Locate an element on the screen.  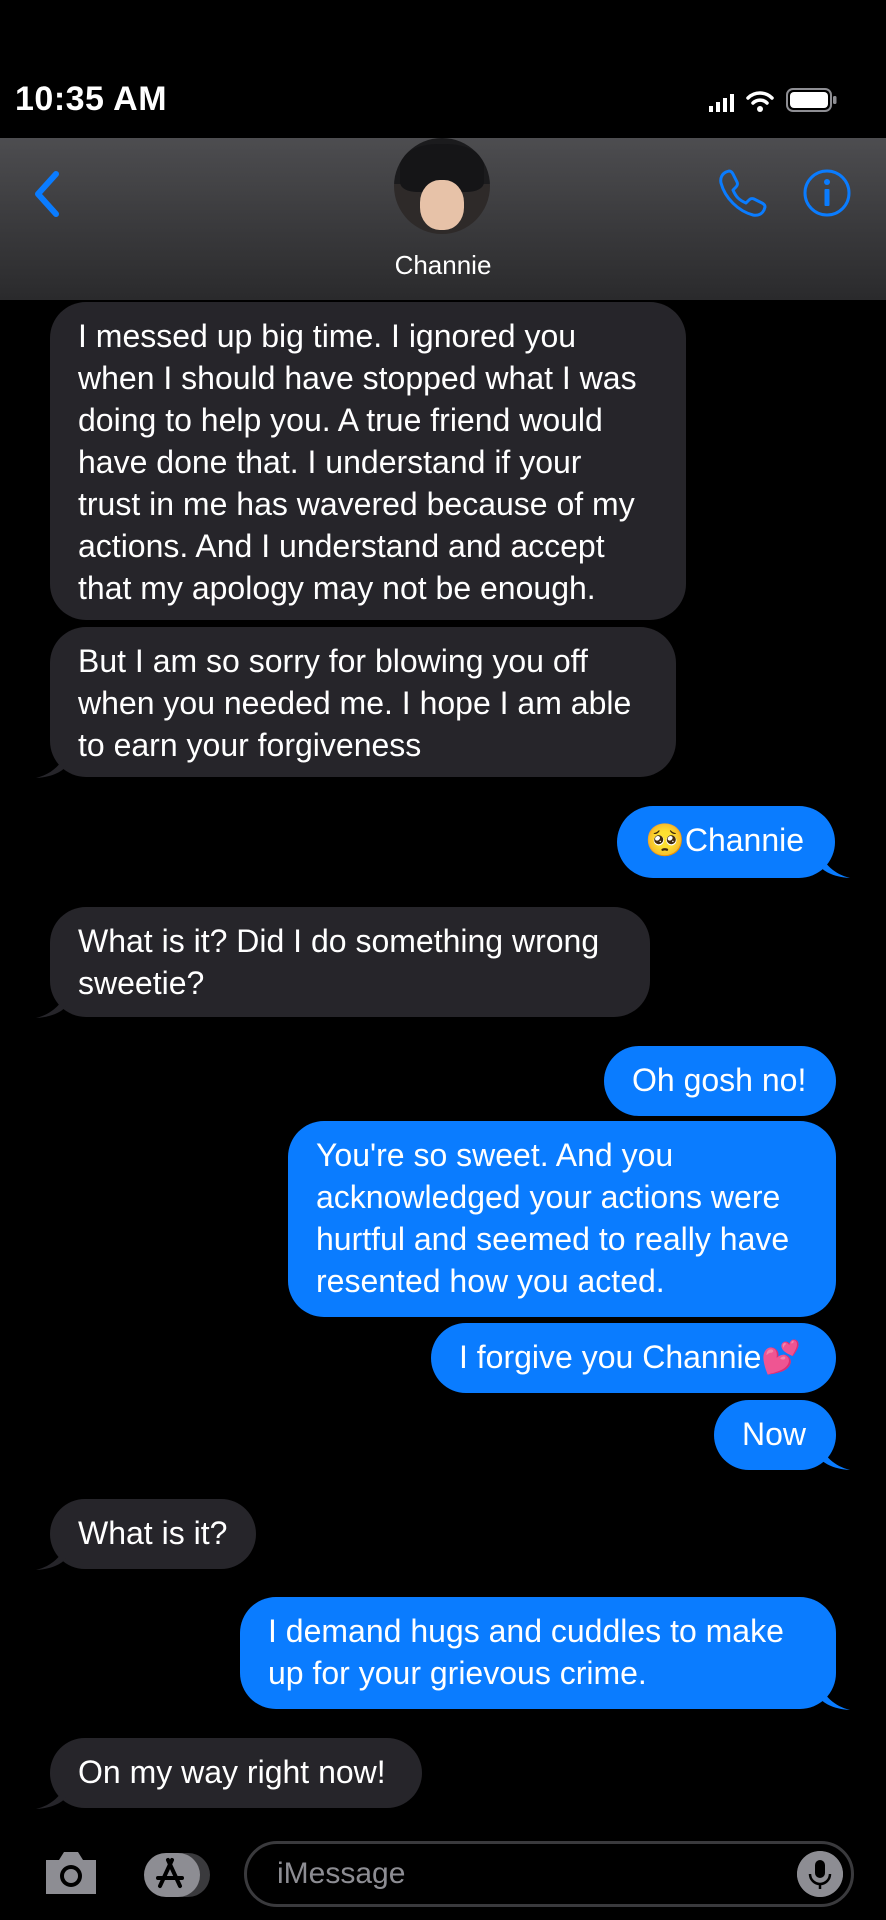
message-input-placeholder: iMessage is located at coordinates (341, 1873).